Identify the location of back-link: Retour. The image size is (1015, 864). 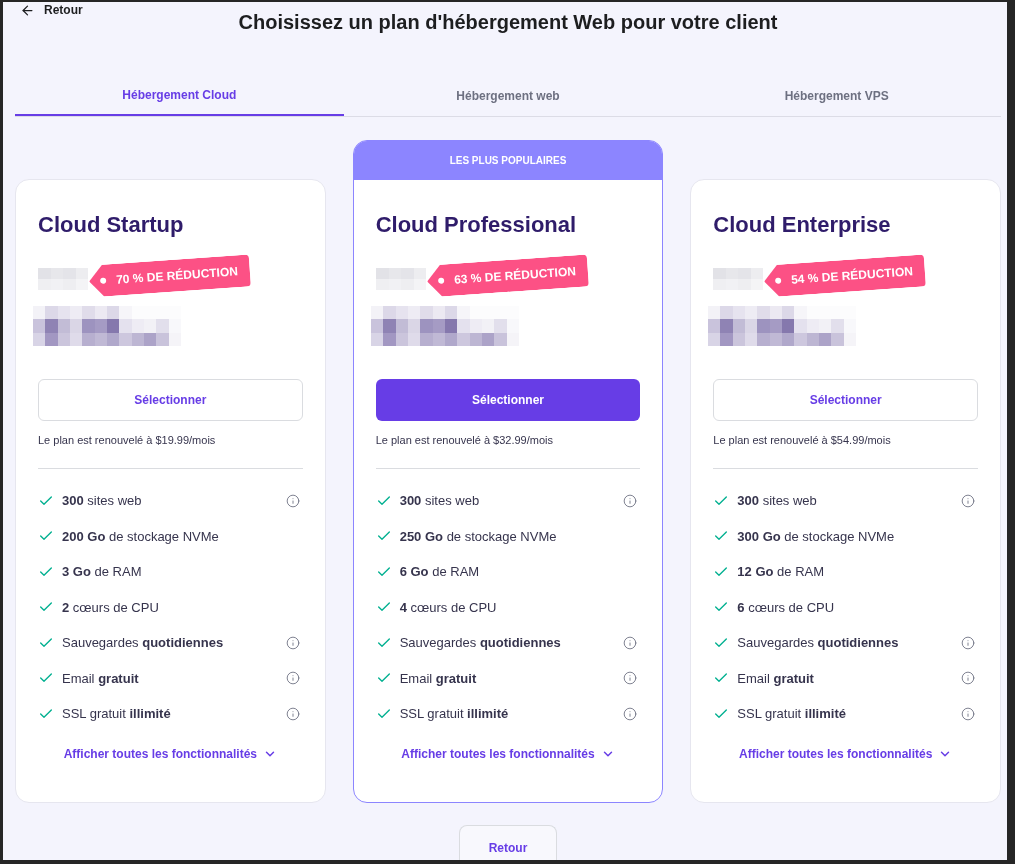
(51, 10).